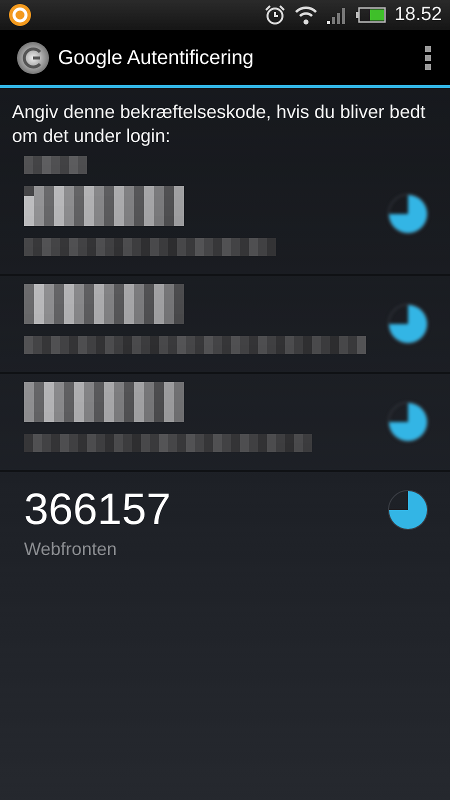 Image resolution: width=450 pixels, height=800 pixels. Describe the element at coordinates (218, 124) in the screenshot. I see `instruction-text: Angiv denne bekræftelseskode, hvis du bliver bedt om det under login:` at that location.